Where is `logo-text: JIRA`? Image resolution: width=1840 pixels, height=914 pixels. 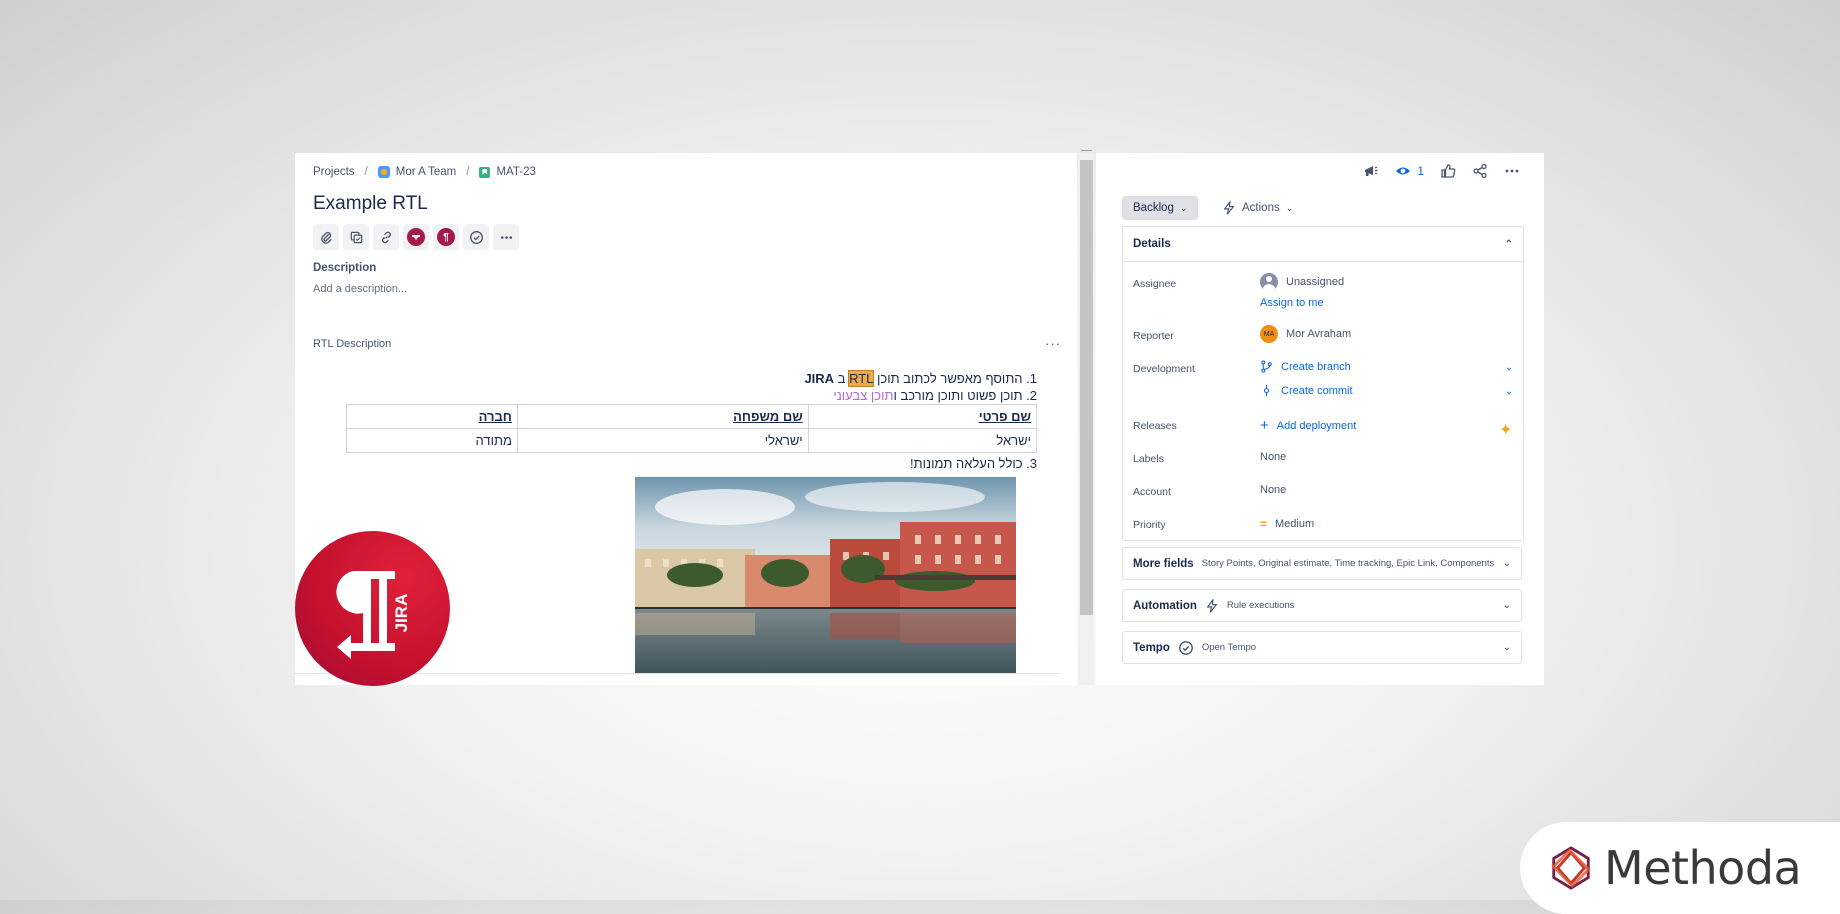
logo-text: JIRA is located at coordinates (401, 613).